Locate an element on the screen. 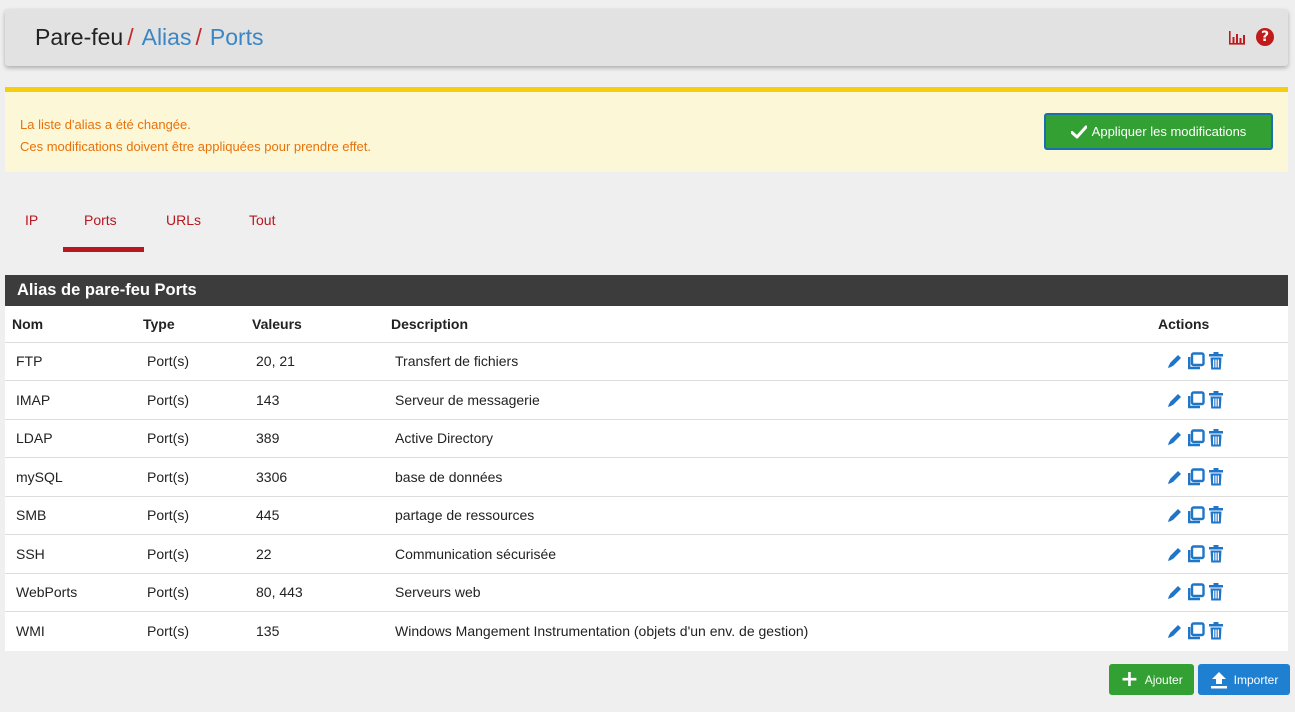 The height and width of the screenshot is (712, 1295). apply-changes-button: Appliquer les modifications is located at coordinates (1158, 131).